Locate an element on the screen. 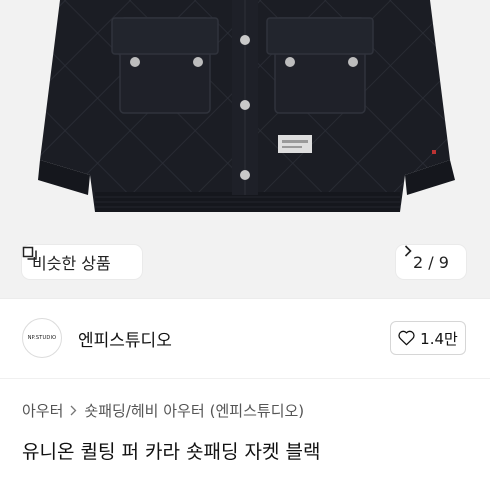  section-divider is located at coordinates (245, 378).